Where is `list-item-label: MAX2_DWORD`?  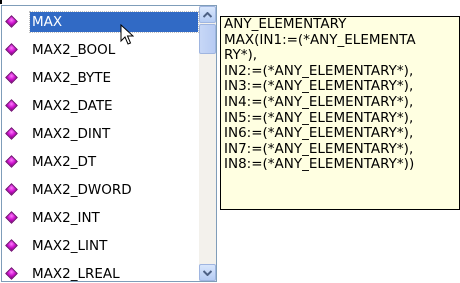
list-item-label: MAX2_DWORD is located at coordinates (82, 189).